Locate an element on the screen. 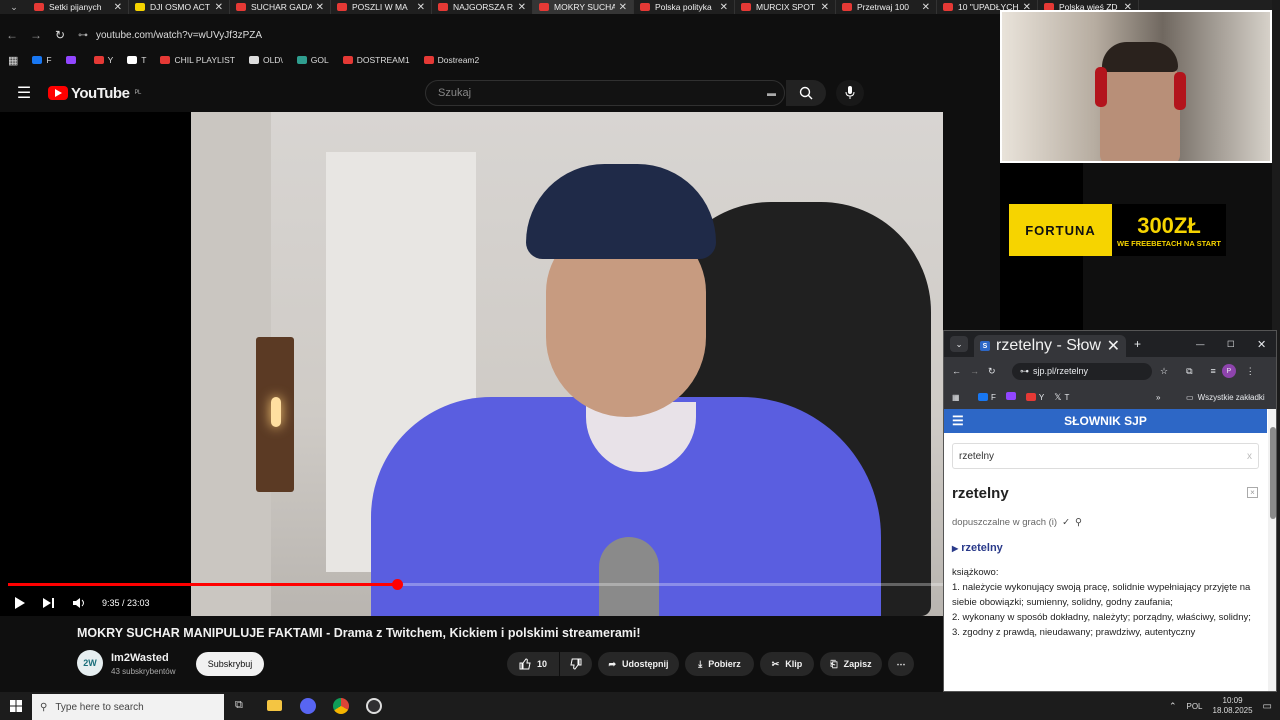 The height and width of the screenshot is (720, 1280). bookmark-item is located at coordinates (72, 60).